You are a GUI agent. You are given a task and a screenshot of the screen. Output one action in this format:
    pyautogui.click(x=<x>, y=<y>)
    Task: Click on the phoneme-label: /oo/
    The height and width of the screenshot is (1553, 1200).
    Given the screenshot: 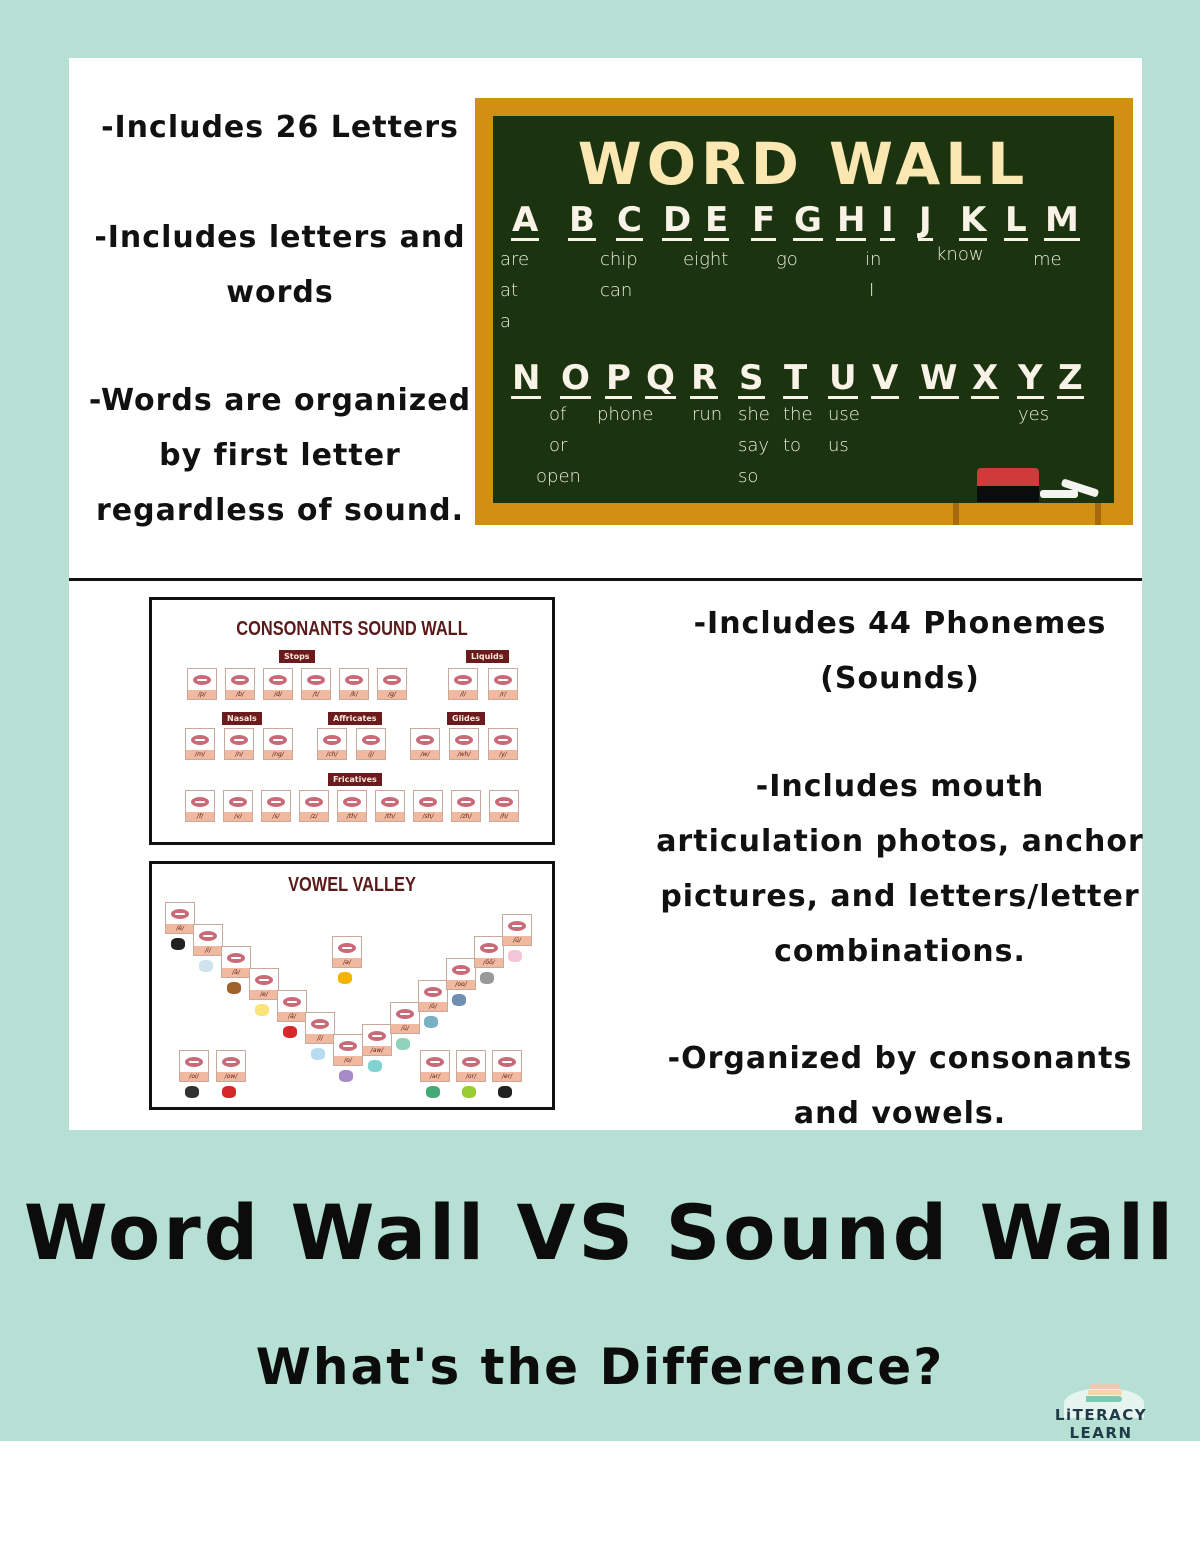 What is the action you would take?
    pyautogui.click(x=461, y=984)
    